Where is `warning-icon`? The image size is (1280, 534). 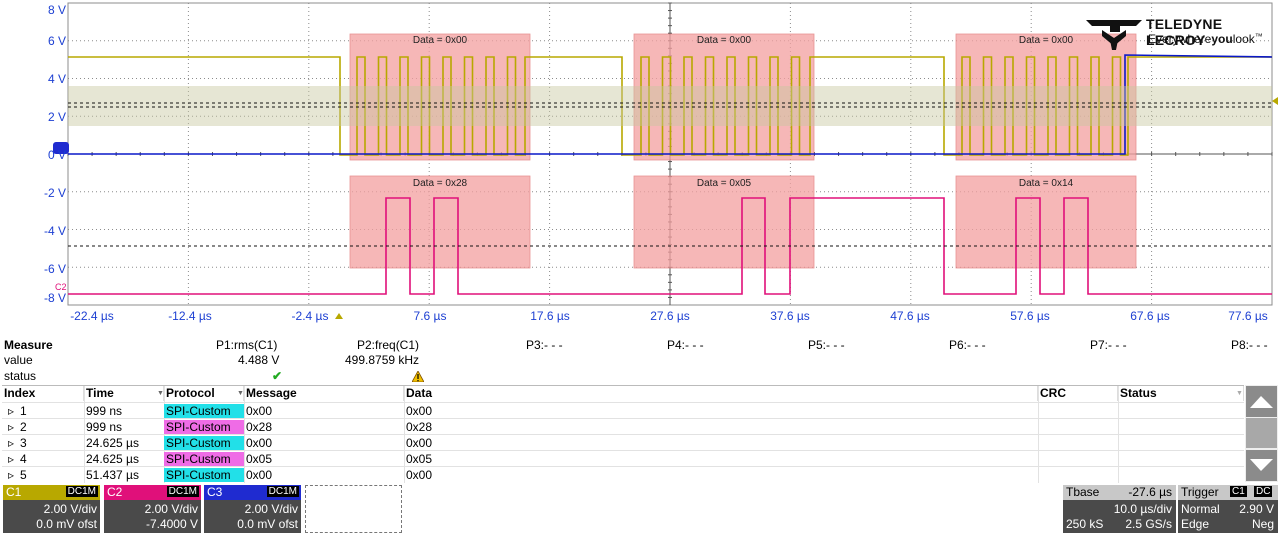
warning-icon is located at coordinates (418, 376).